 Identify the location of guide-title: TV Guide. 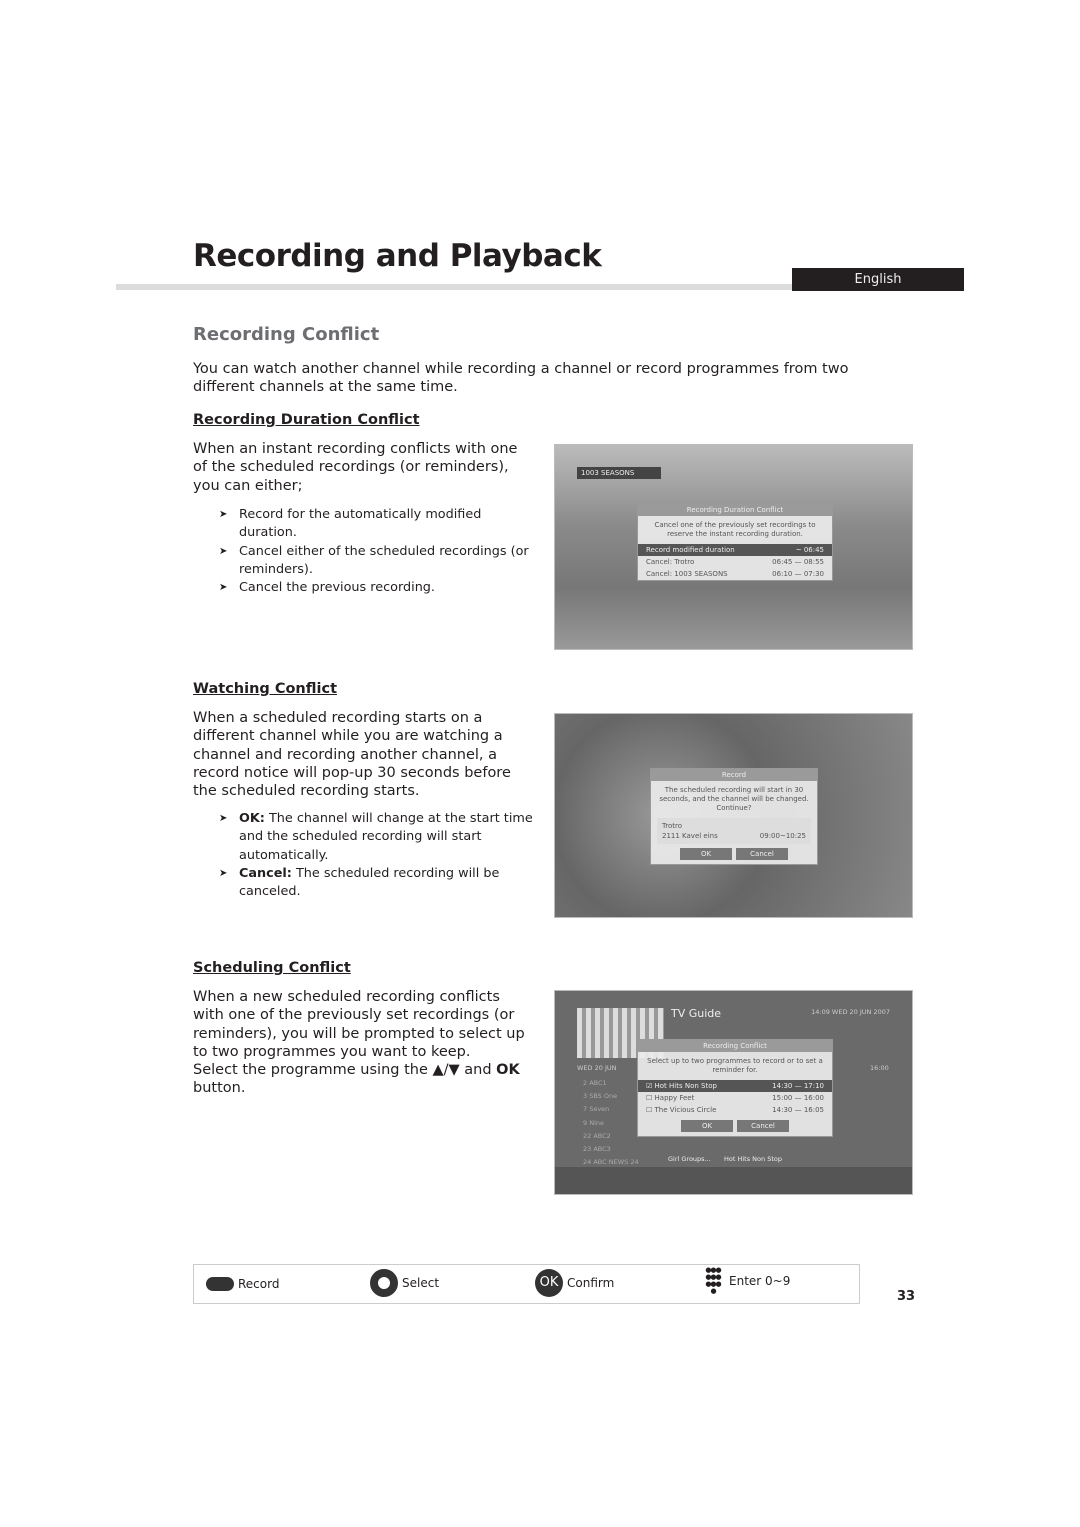
(696, 1013).